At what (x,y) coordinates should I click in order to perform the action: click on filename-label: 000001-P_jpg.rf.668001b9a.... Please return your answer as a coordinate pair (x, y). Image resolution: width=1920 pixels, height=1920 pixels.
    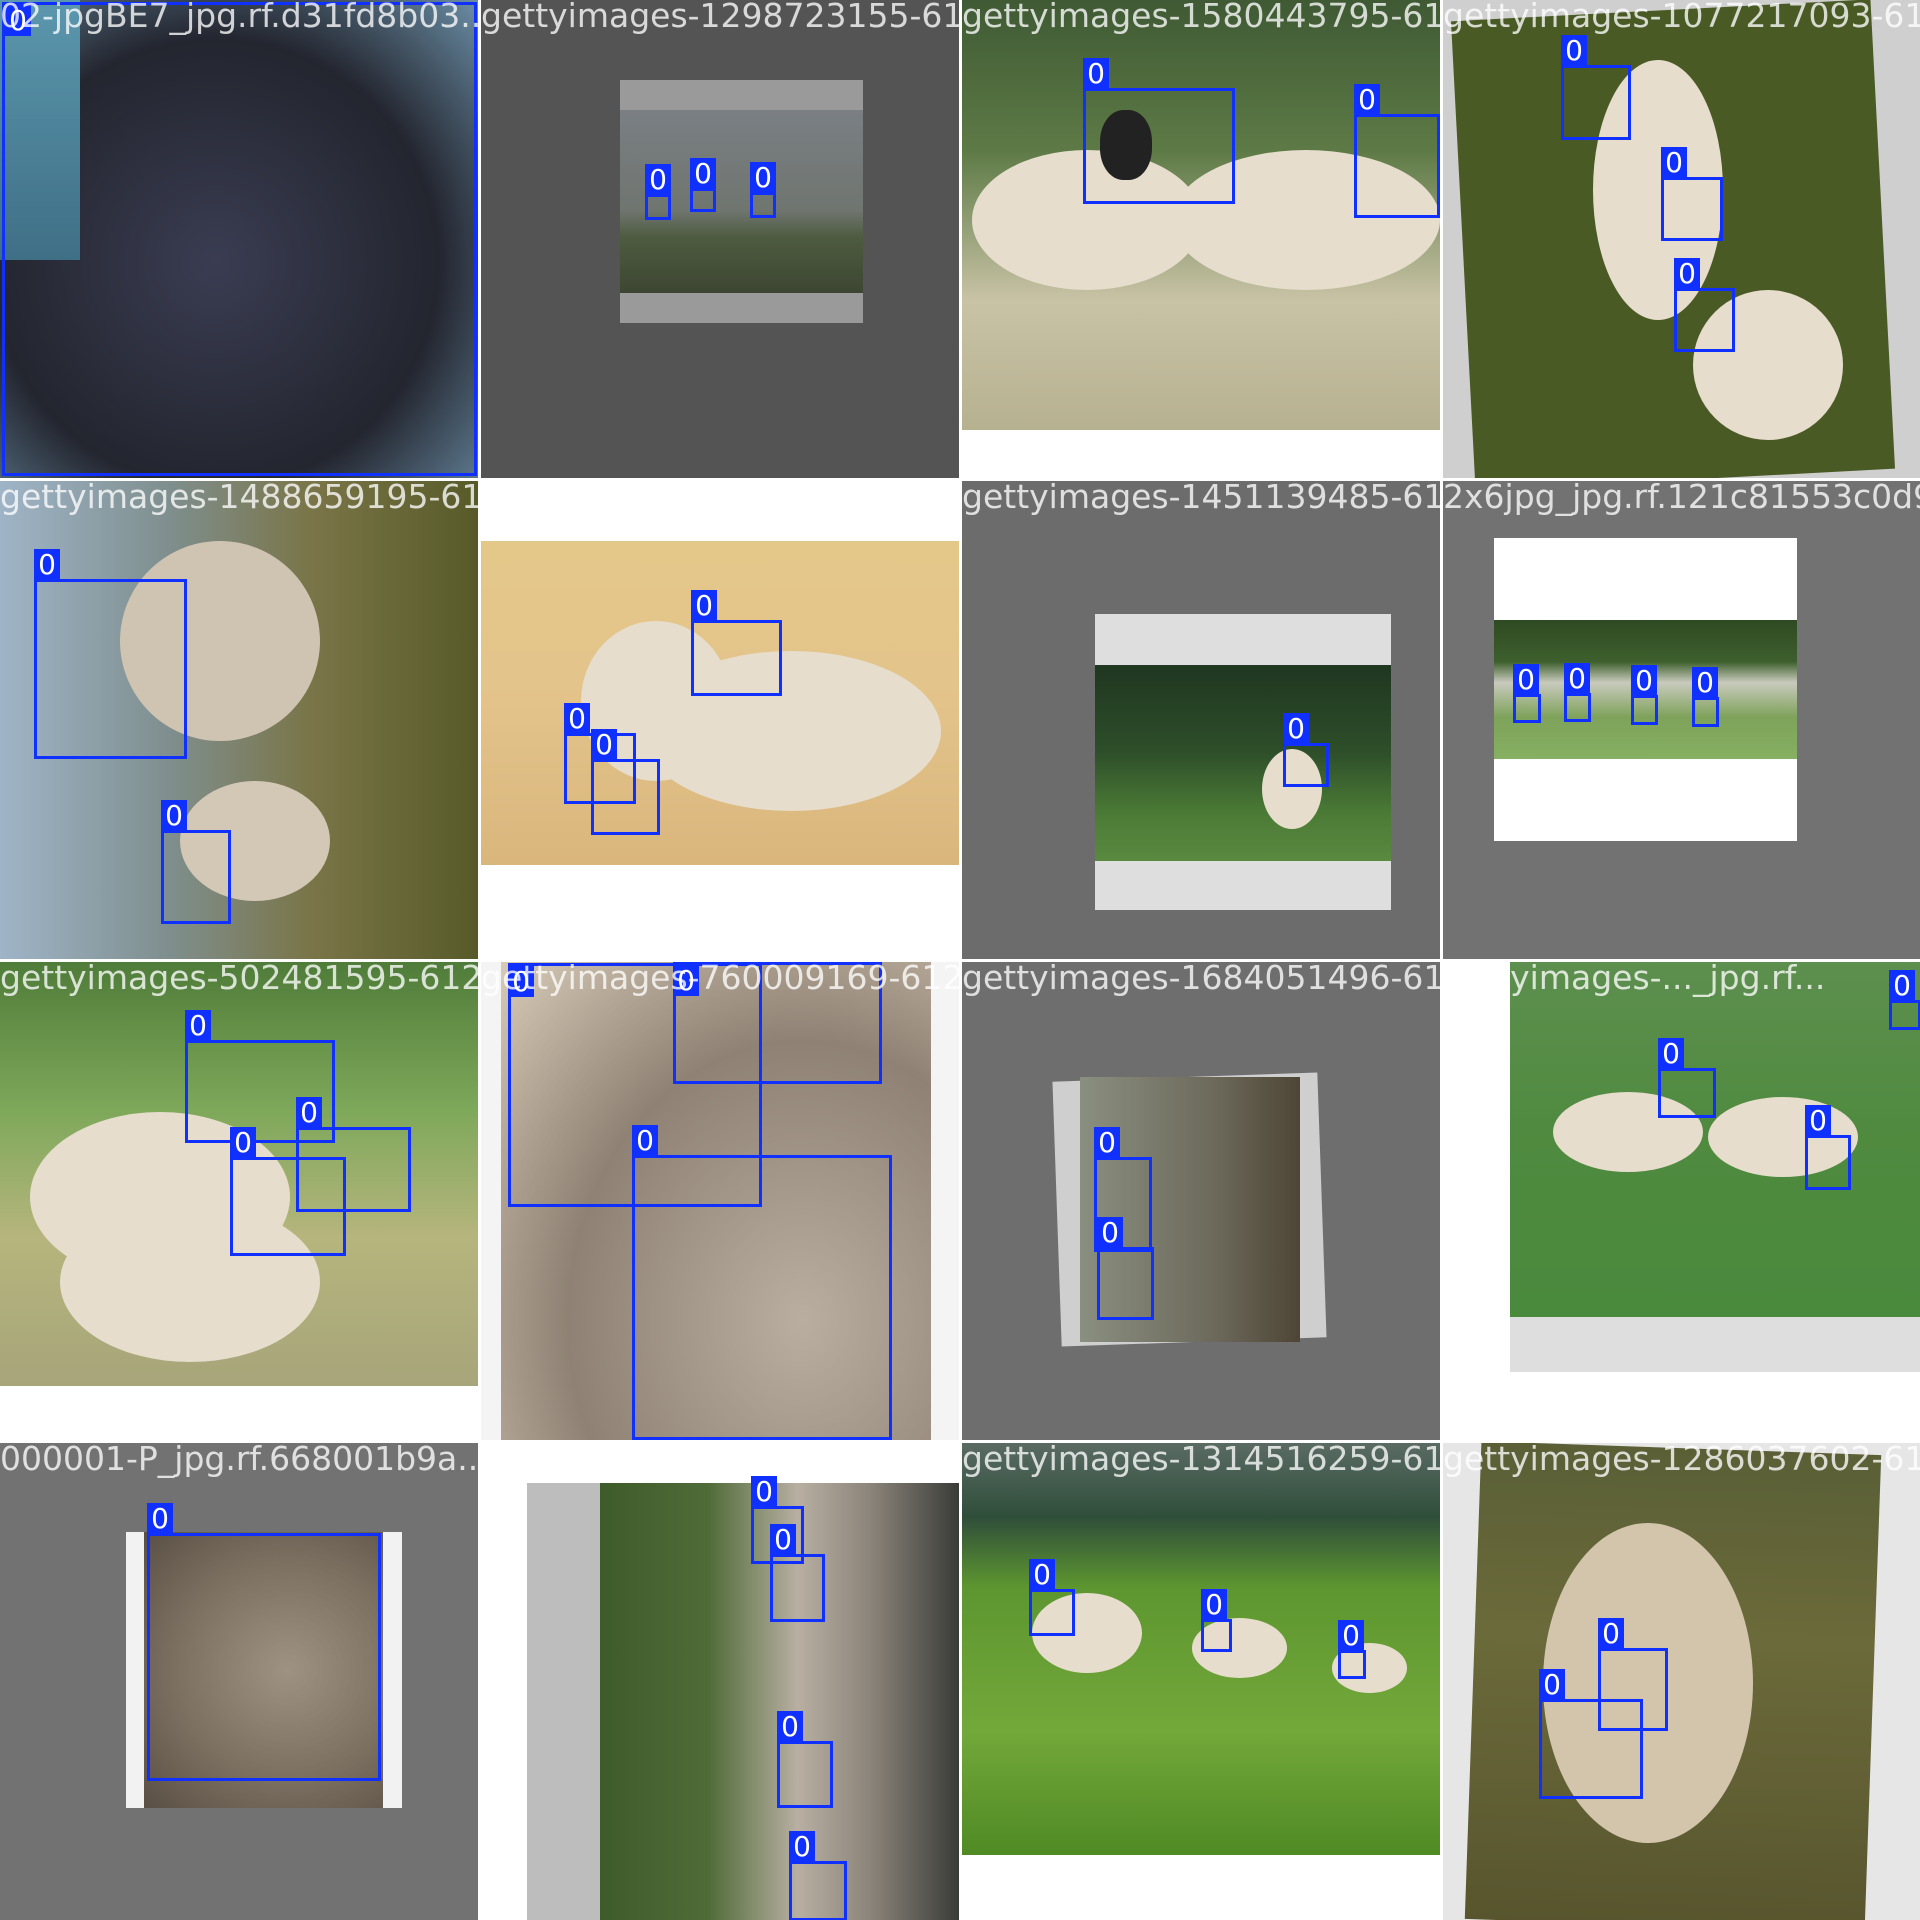
    Looking at the image, I should click on (239, 1460).